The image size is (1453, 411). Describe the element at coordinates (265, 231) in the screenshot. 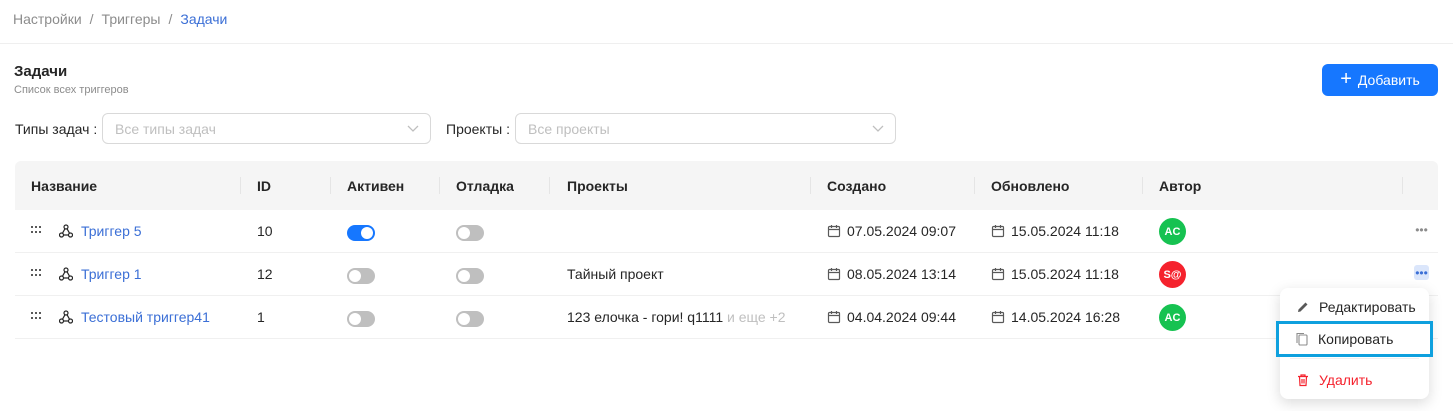

I see `trigger-id: 10` at that location.